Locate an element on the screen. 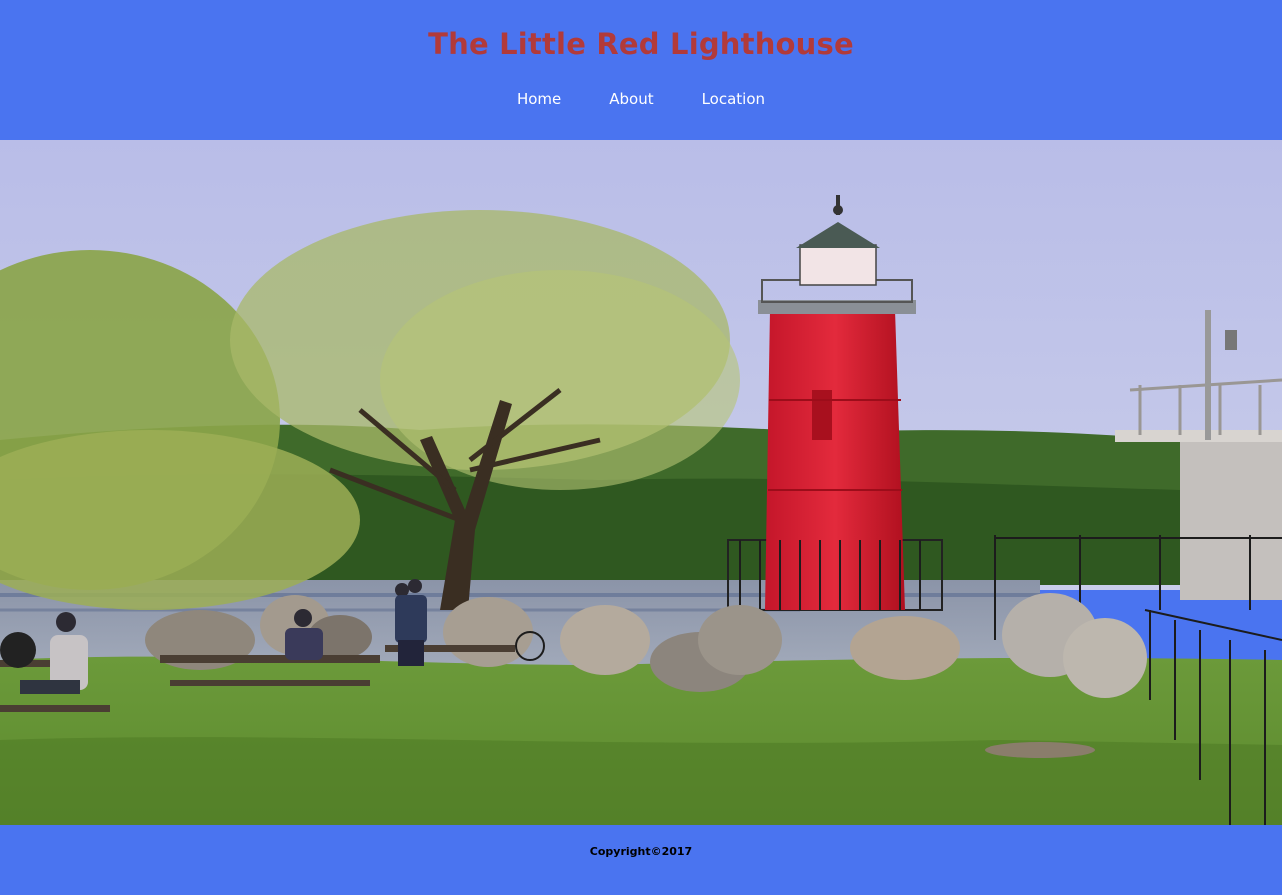 Image resolution: width=1282 pixels, height=895 pixels. copyright-text: Copyright©2017 is located at coordinates (641, 851).